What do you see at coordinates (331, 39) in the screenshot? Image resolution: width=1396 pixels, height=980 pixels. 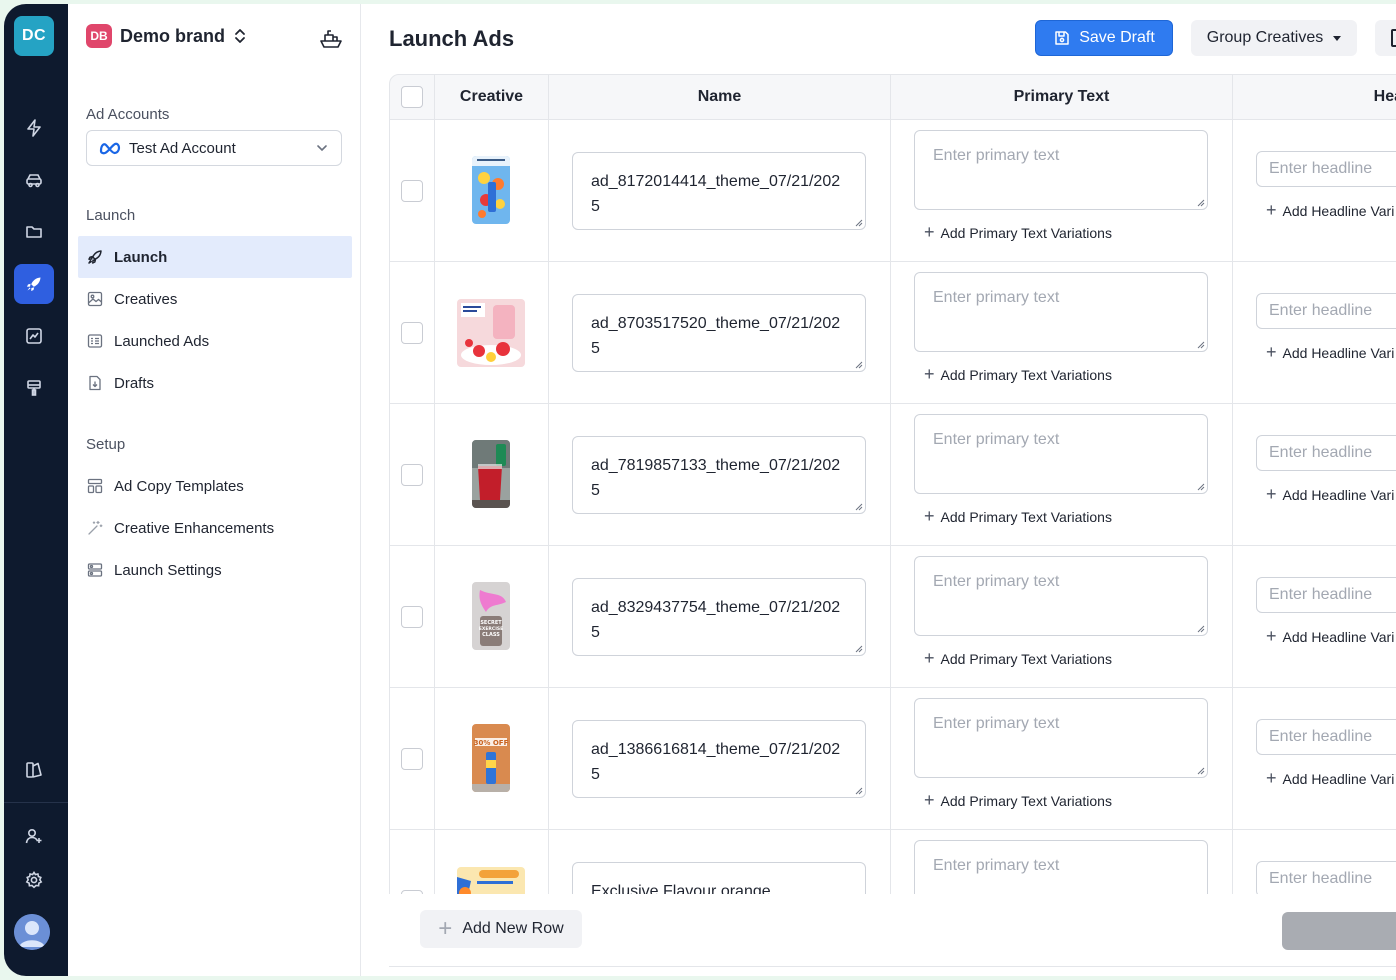 I see `ship-icon` at bounding box center [331, 39].